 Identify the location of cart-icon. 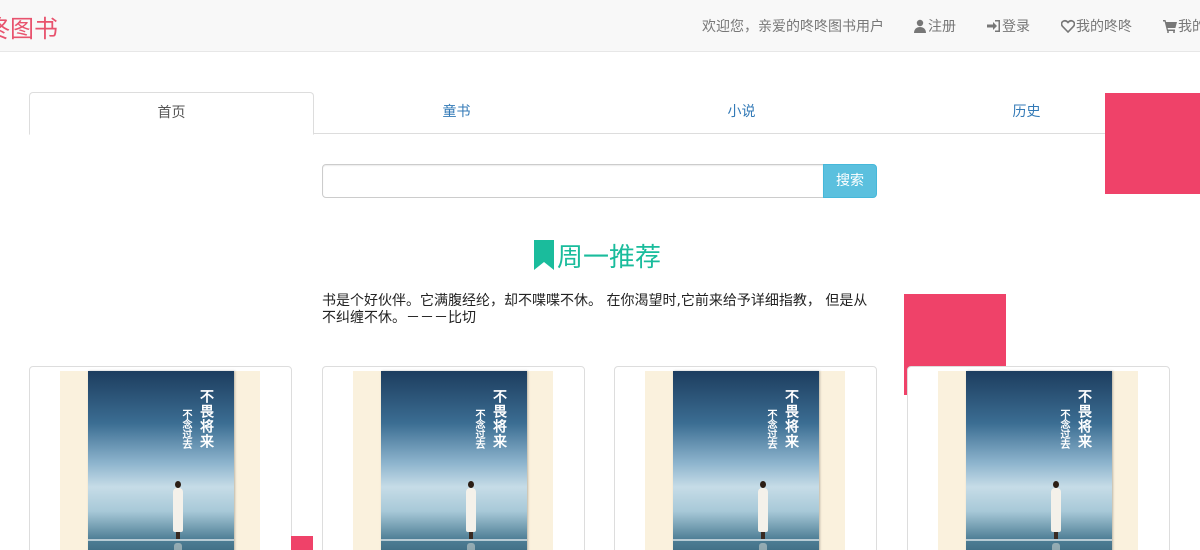
(1170, 26).